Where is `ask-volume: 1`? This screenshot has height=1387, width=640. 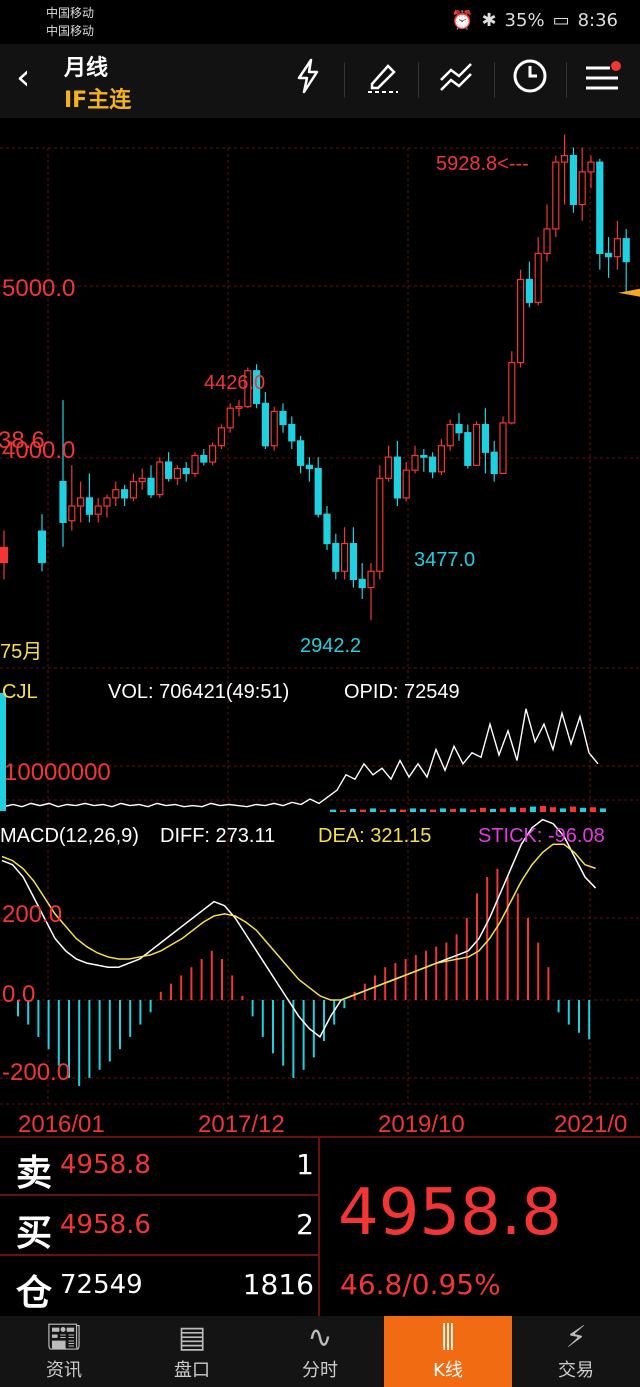
ask-volume: 1 is located at coordinates (305, 1164).